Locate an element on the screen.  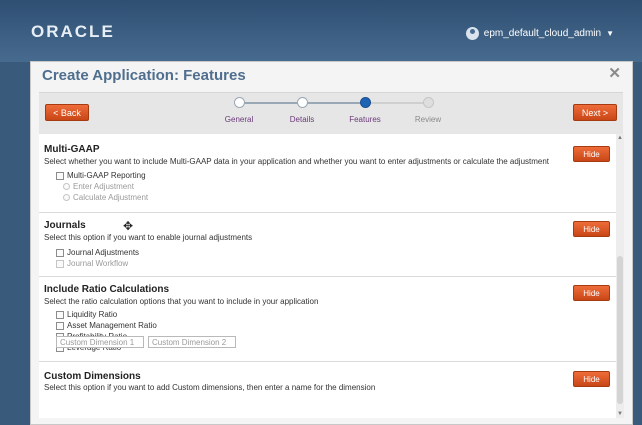
back-button: < Back is located at coordinates (67, 112).